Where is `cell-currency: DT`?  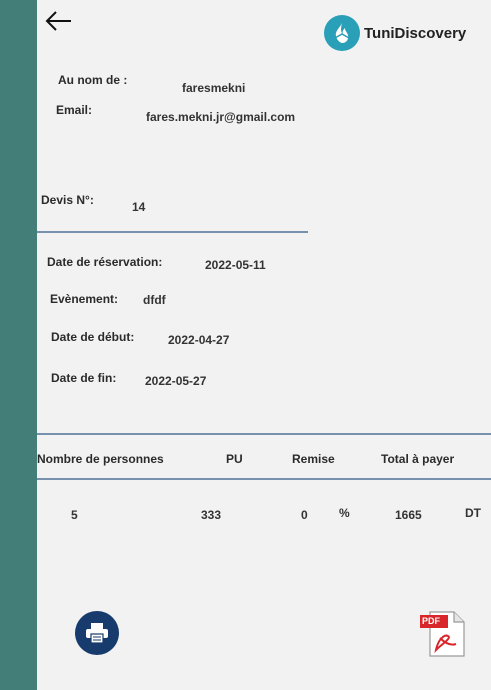 cell-currency: DT is located at coordinates (473, 513).